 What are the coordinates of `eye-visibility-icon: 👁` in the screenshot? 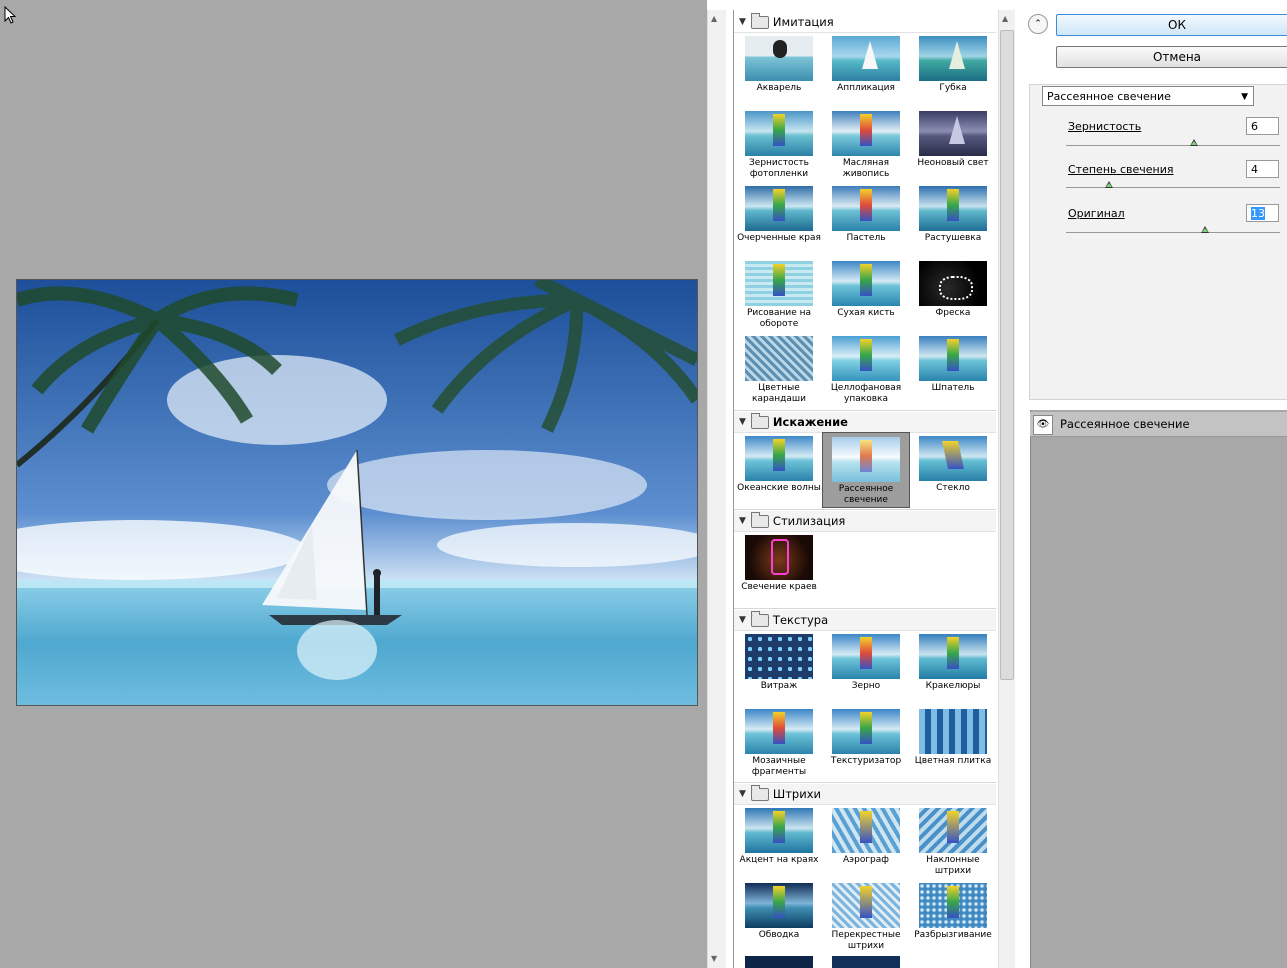 It's located at (1043, 425).